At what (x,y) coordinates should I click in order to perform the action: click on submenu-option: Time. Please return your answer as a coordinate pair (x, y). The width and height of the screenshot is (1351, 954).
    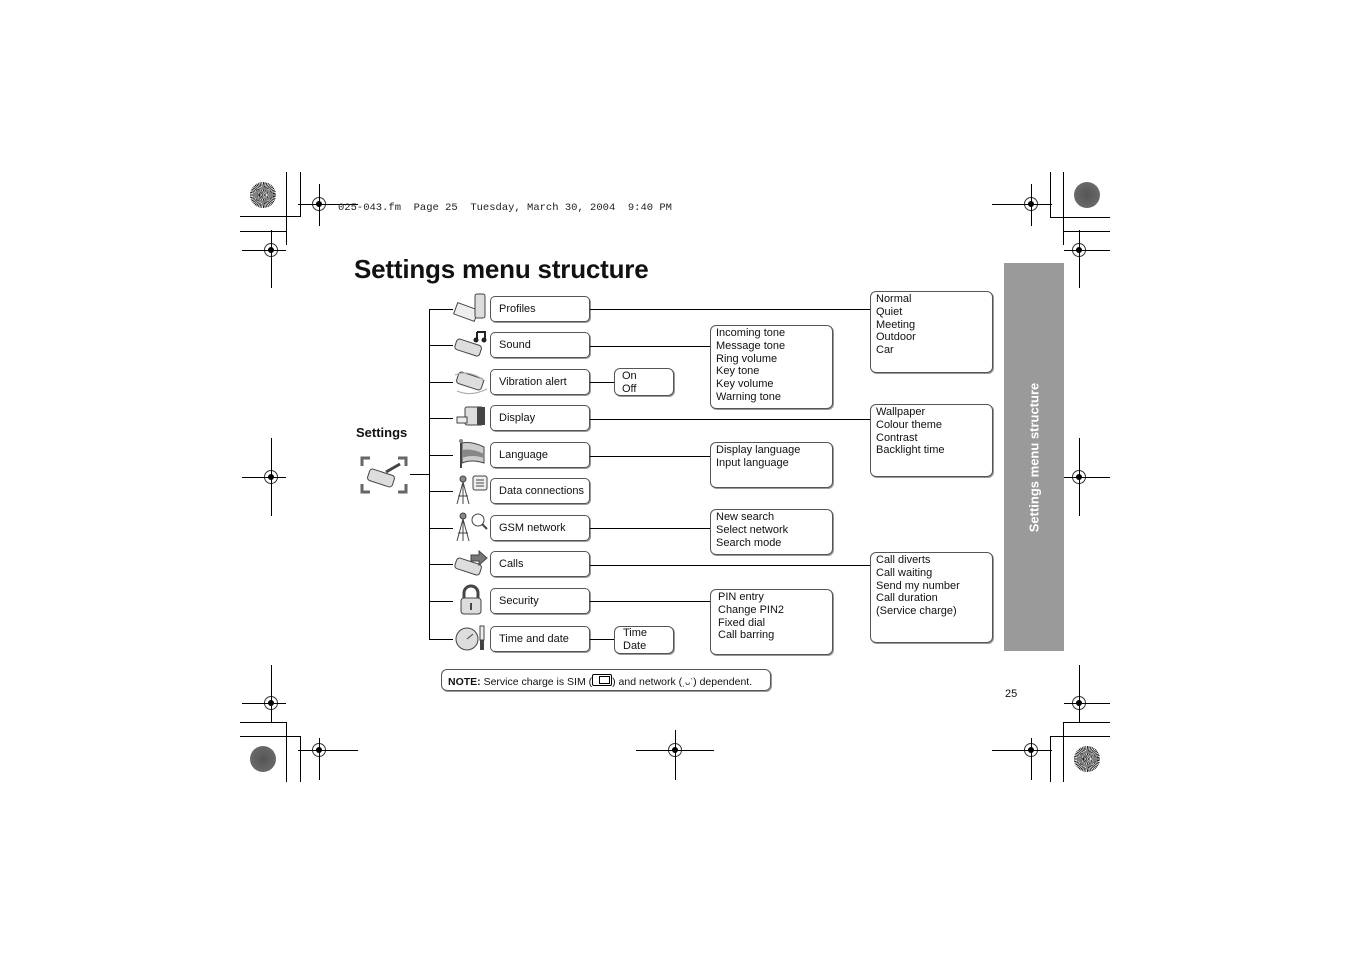
    Looking at the image, I should click on (648, 633).